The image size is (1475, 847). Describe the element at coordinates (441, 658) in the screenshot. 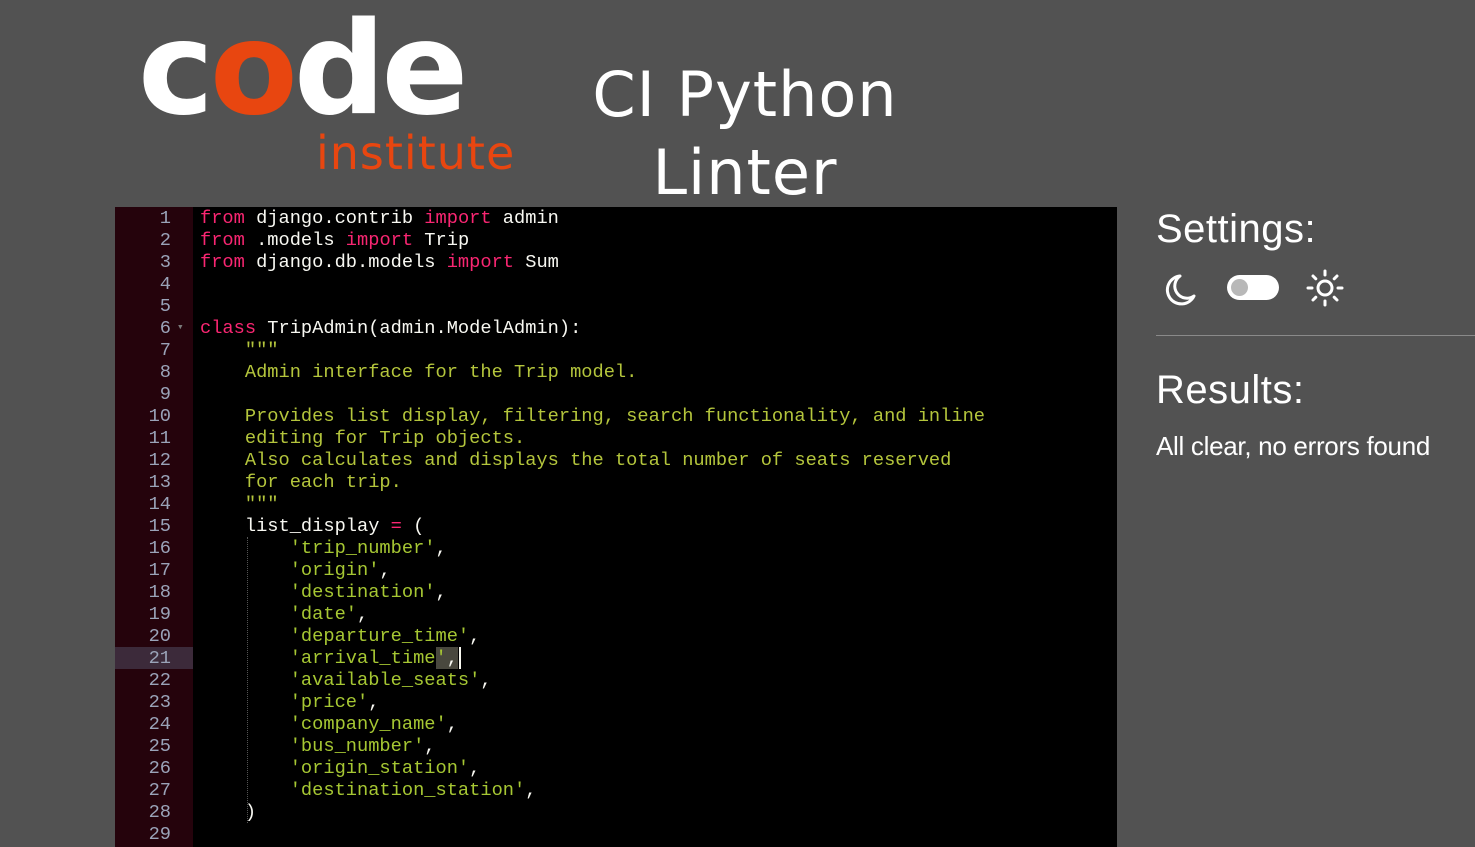

I see `code-token: '` at that location.